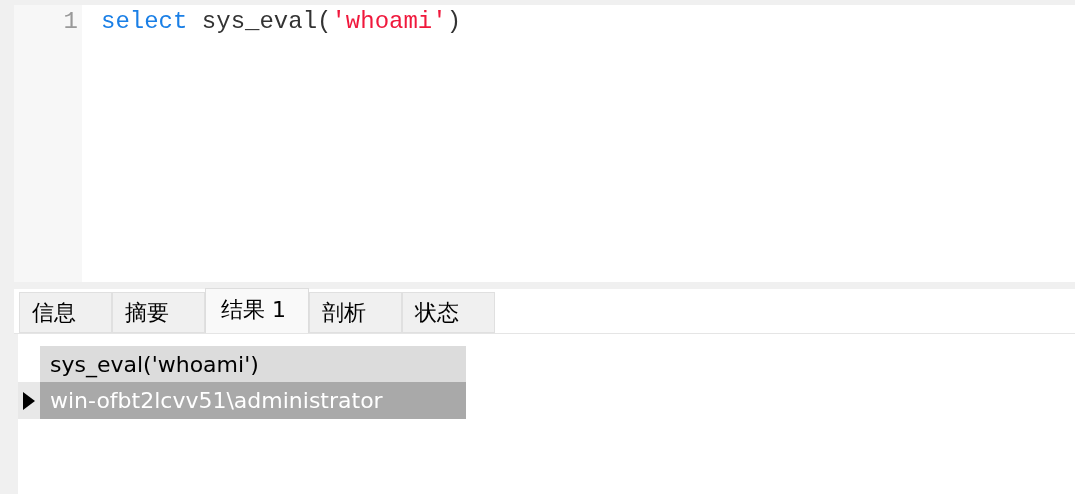 Image resolution: width=1075 pixels, height=494 pixels. I want to click on tab: 摘要, so click(158, 312).